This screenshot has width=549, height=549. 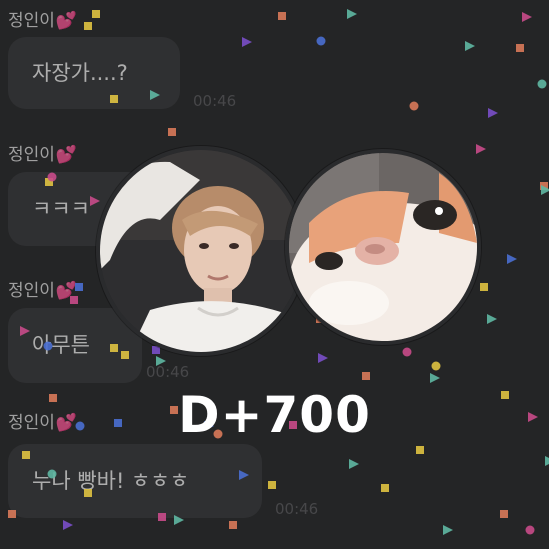 I want to click on cat-avatar, so click(x=383, y=247).